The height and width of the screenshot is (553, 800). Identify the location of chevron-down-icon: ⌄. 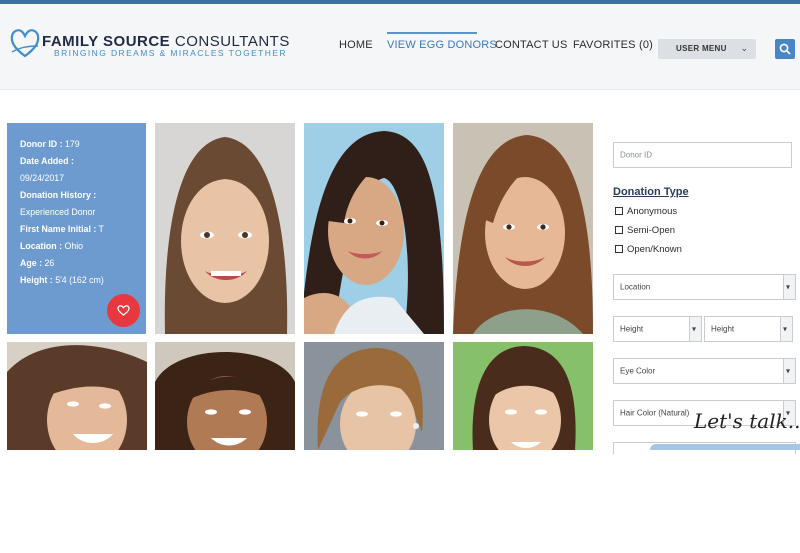
(744, 48).